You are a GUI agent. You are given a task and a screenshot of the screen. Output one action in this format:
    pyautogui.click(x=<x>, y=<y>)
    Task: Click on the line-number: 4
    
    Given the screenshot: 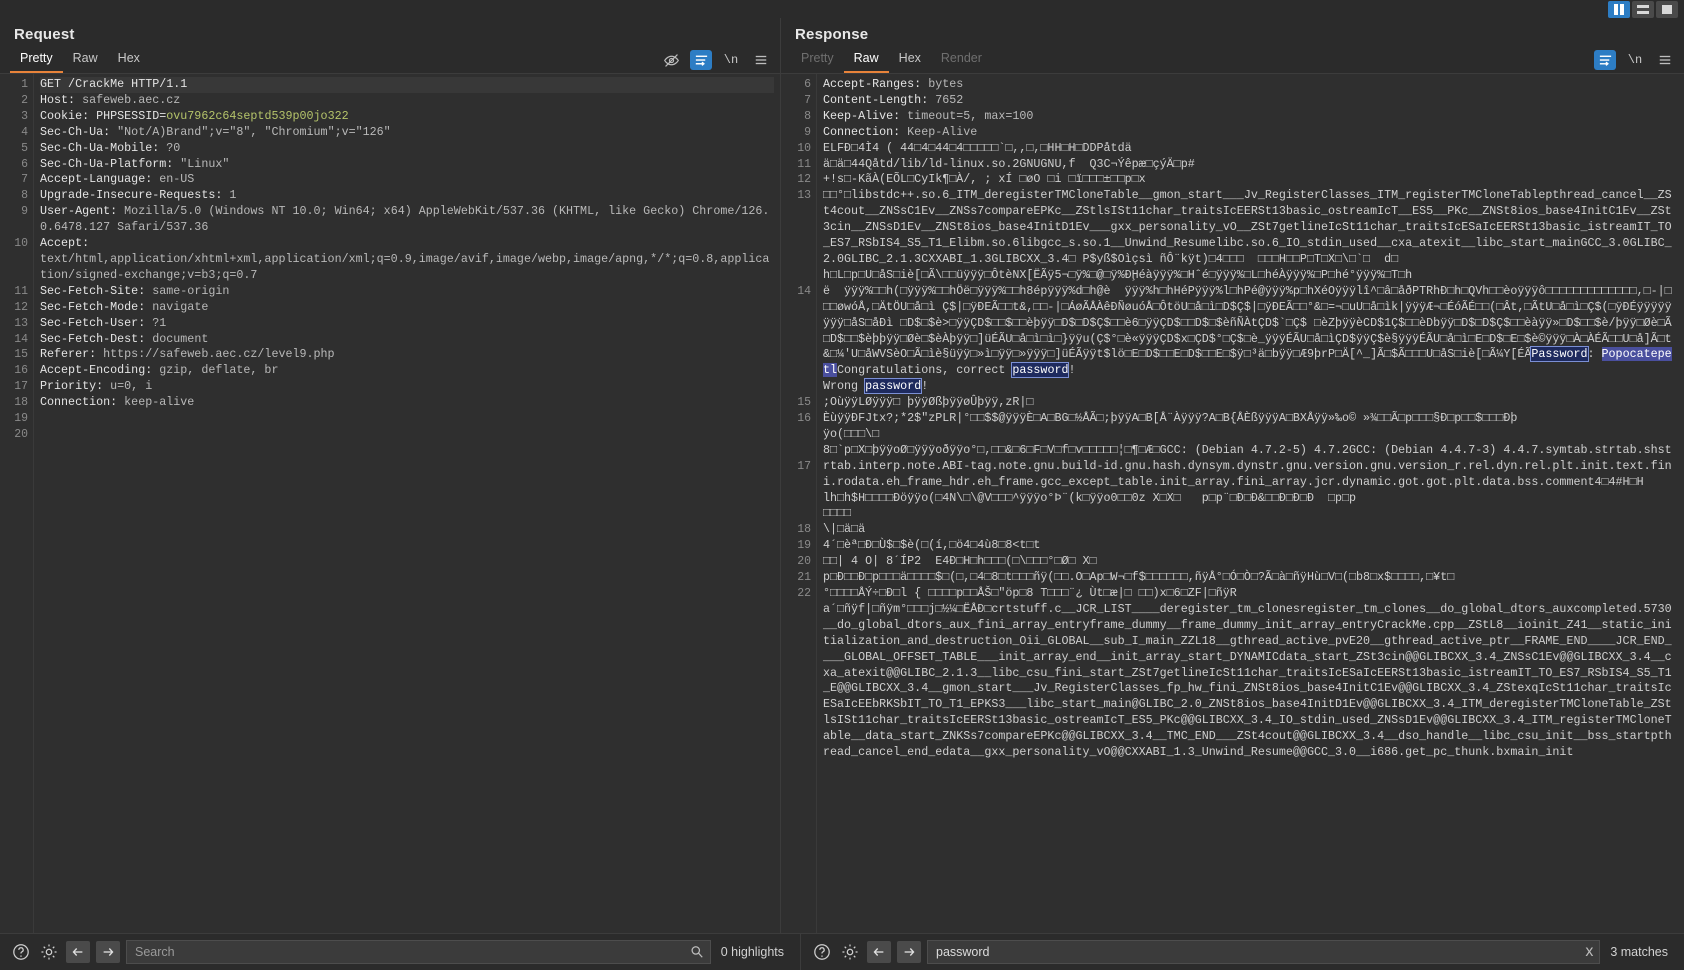 What is the action you would take?
    pyautogui.click(x=24, y=132)
    